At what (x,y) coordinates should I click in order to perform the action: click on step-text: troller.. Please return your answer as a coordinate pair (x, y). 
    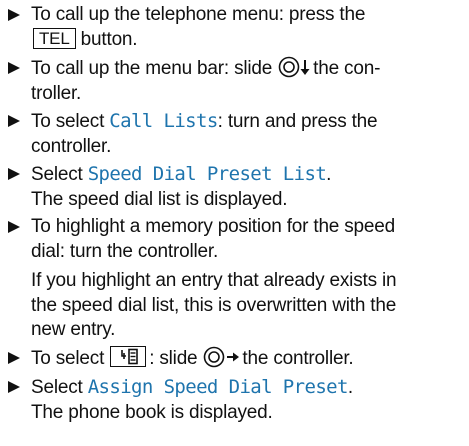
    Looking at the image, I should click on (56, 93).